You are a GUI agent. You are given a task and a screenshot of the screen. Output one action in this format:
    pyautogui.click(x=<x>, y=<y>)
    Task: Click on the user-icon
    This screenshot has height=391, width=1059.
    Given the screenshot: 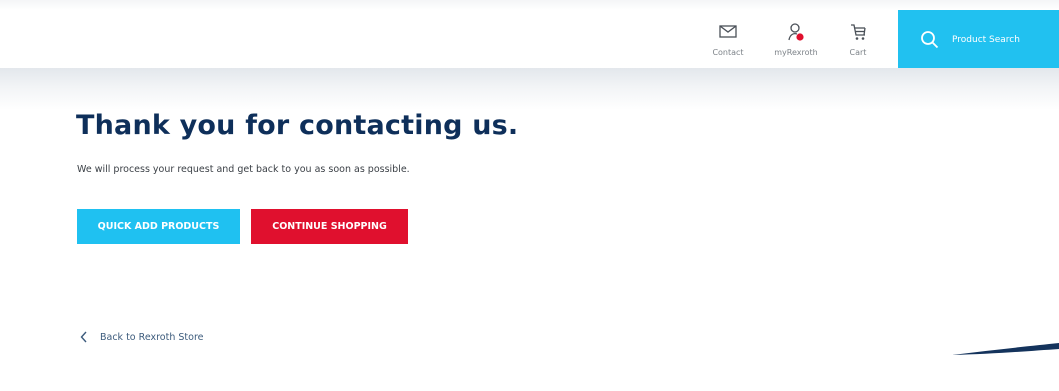 What is the action you would take?
    pyautogui.click(x=796, y=32)
    